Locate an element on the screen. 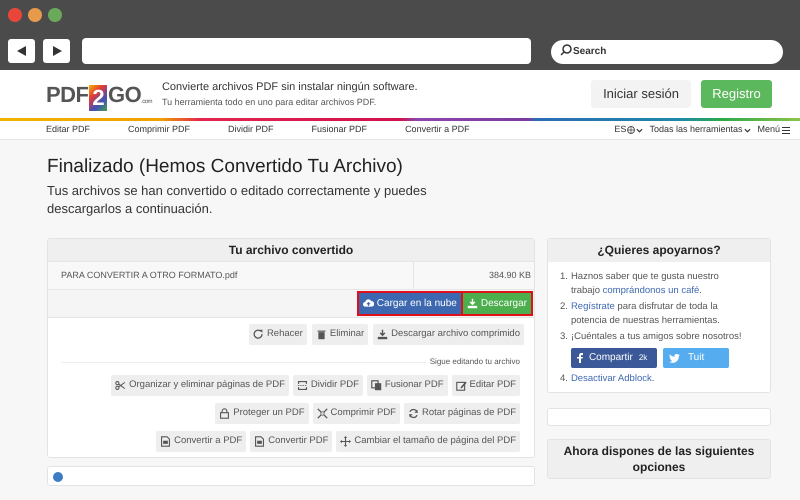 This screenshot has height=500, width=800. back-button is located at coordinates (21, 51).